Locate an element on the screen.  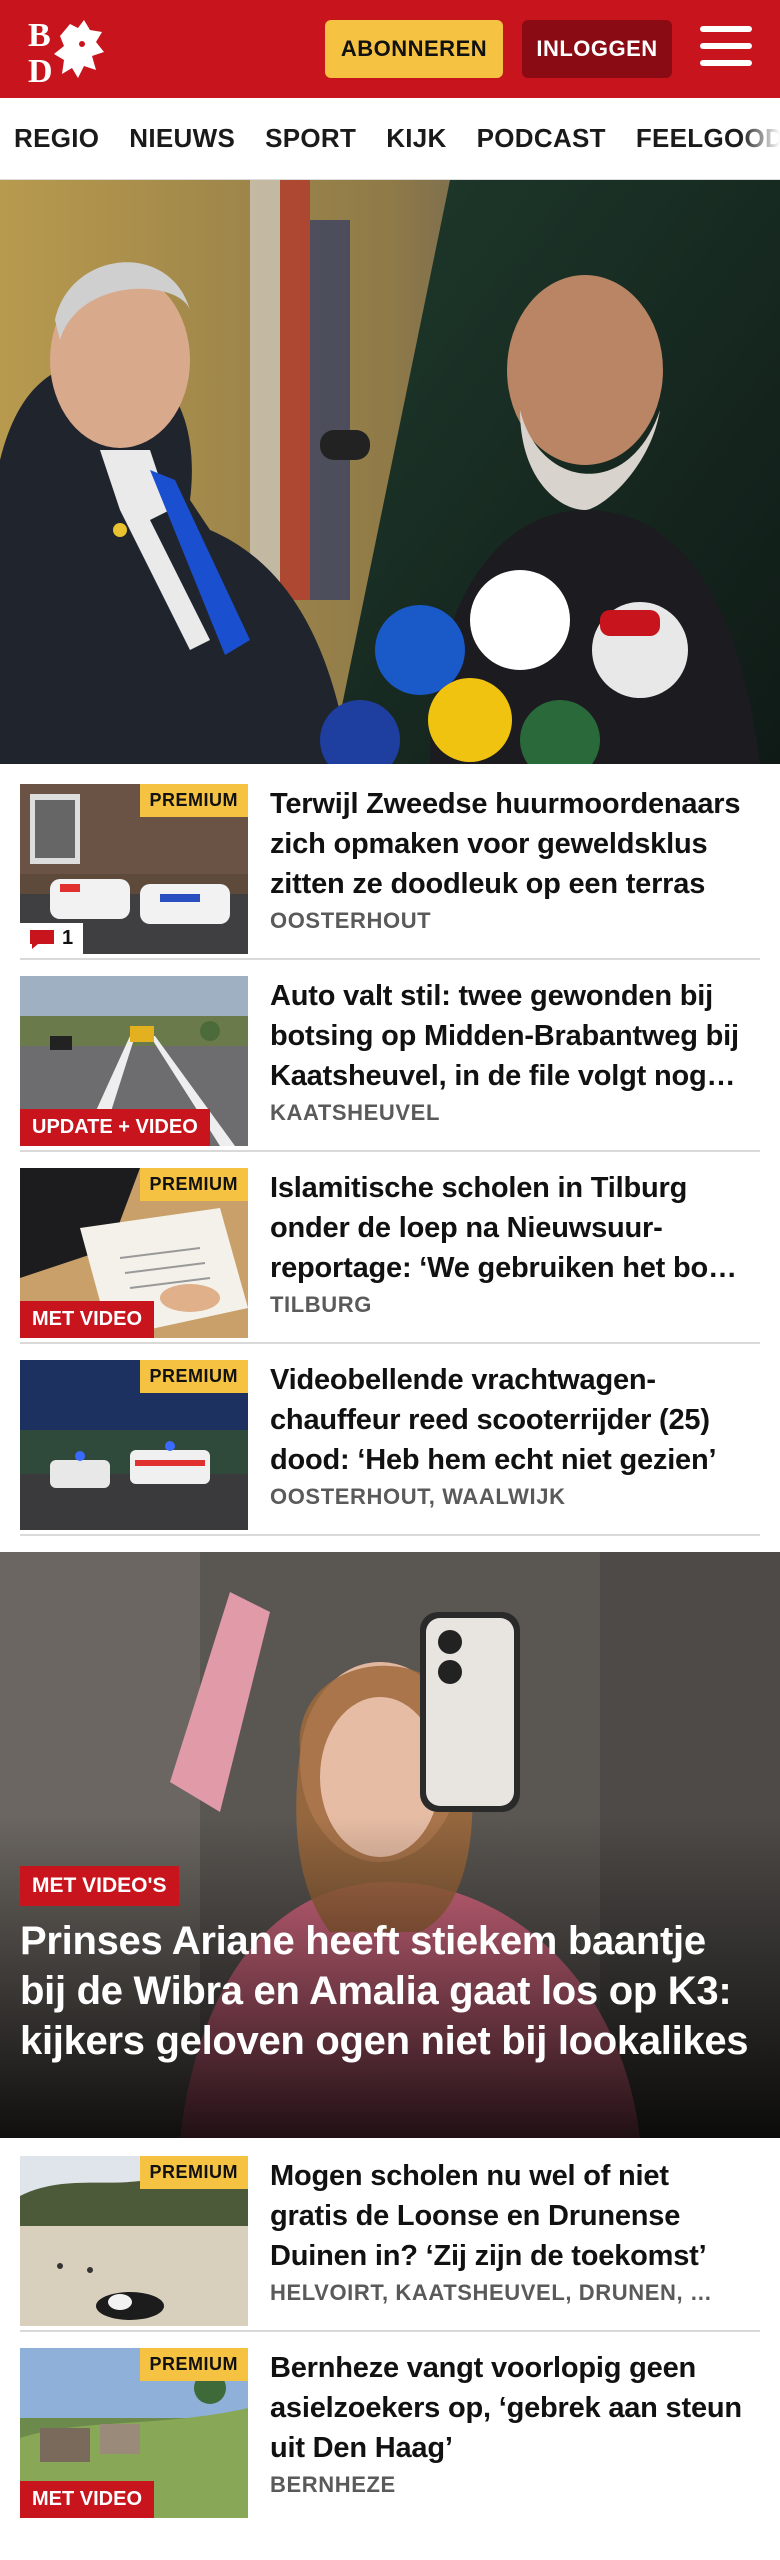
article-location: KAATSHEUVEL is located at coordinates (355, 1112).